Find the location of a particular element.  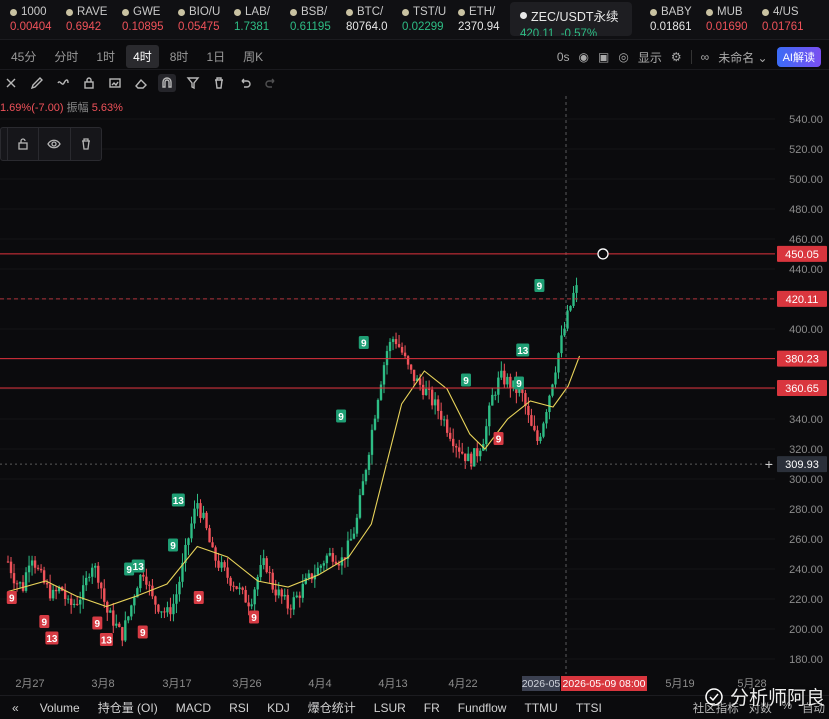

active-ticker: ZEC/USDT永续 420.11 -0.57% is located at coordinates (571, 19).